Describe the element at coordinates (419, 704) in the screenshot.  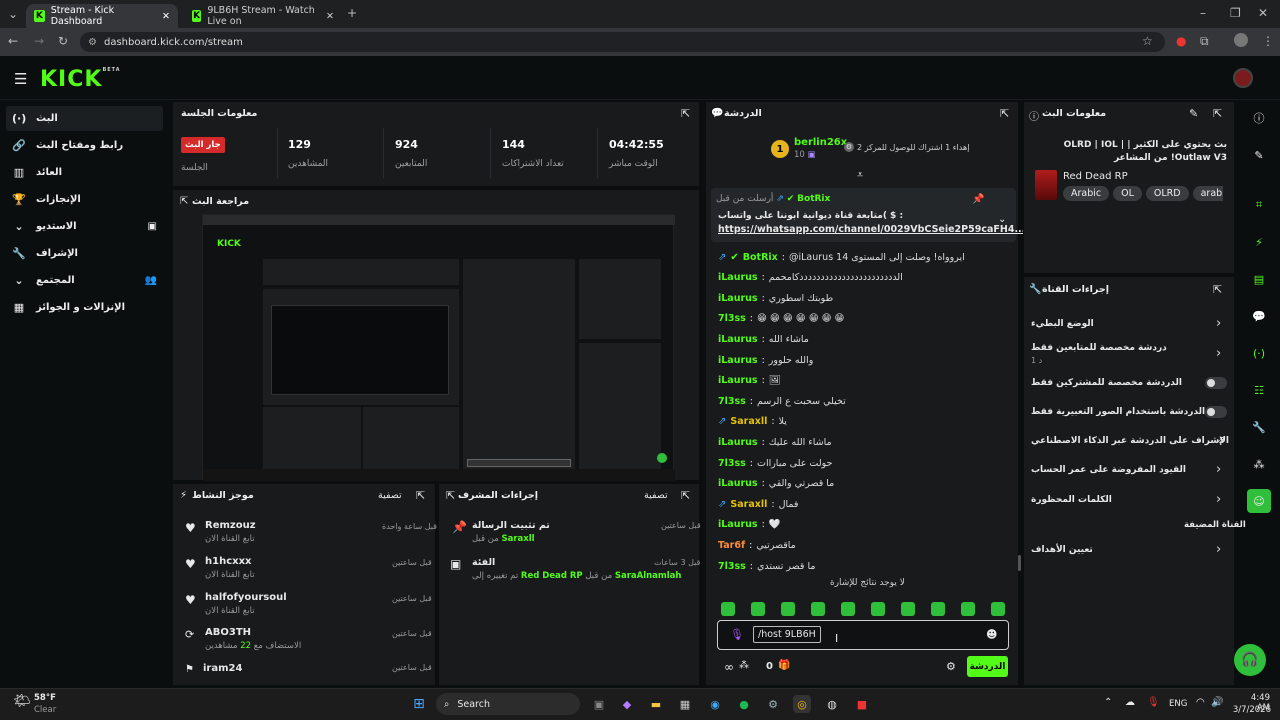
I see `windows-start-icon: ⊞` at that location.